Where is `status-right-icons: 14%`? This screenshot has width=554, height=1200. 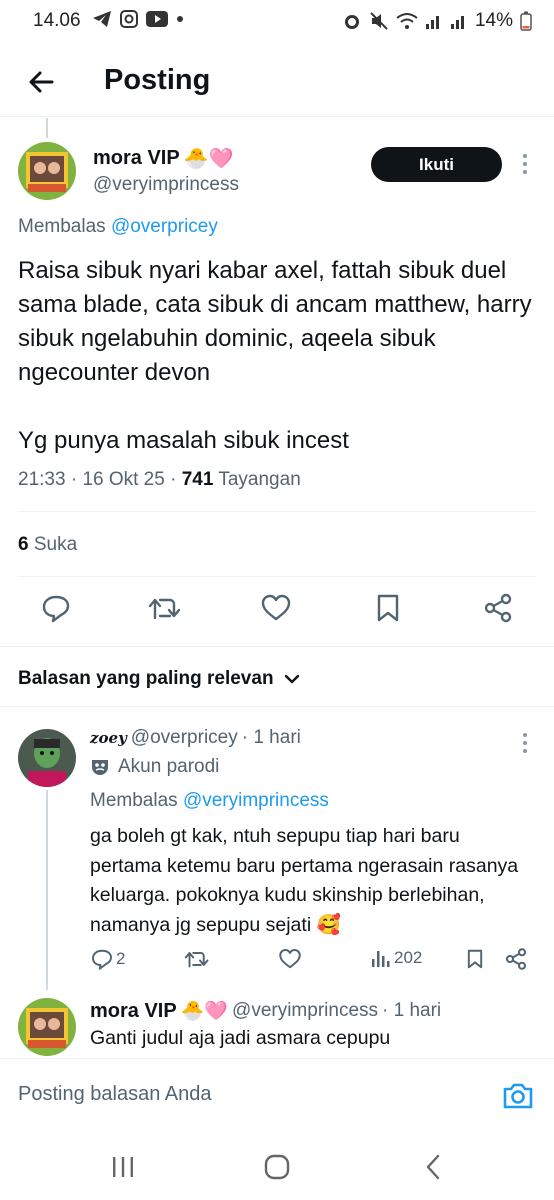 status-right-icons: 14% is located at coordinates (437, 21).